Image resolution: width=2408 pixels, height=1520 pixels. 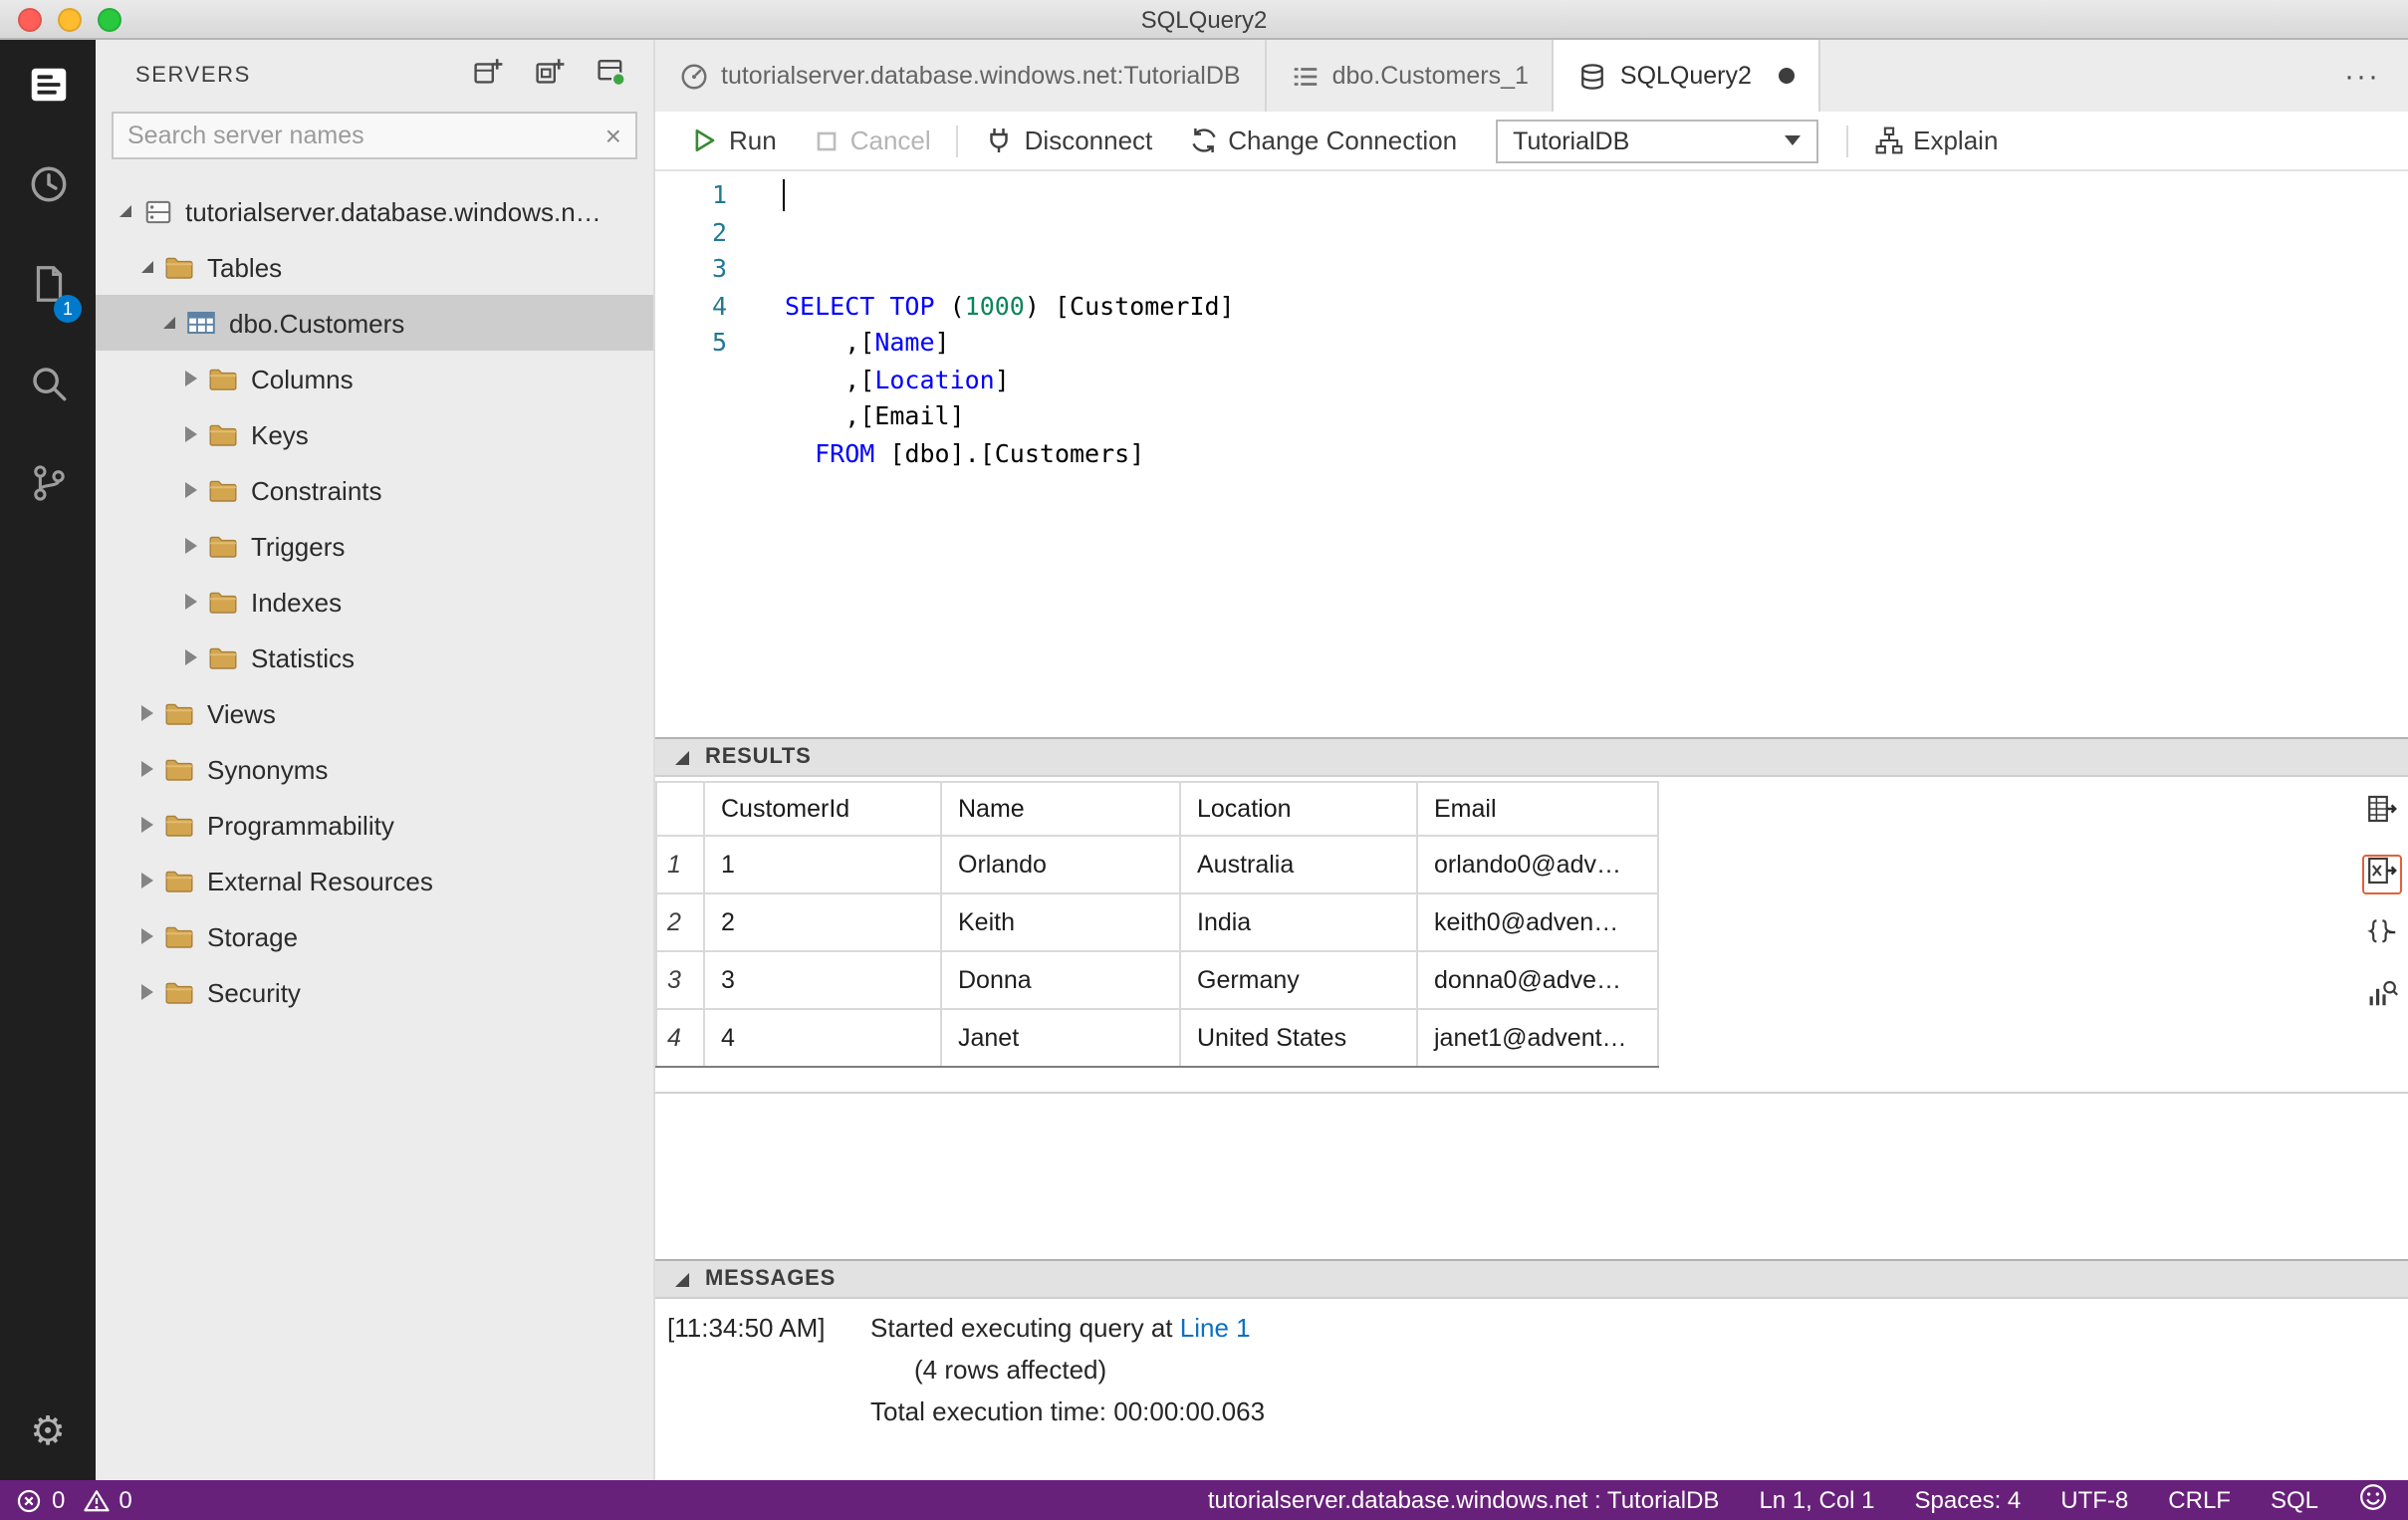 I want to click on row-number-cell: 4, so click(x=680, y=1038).